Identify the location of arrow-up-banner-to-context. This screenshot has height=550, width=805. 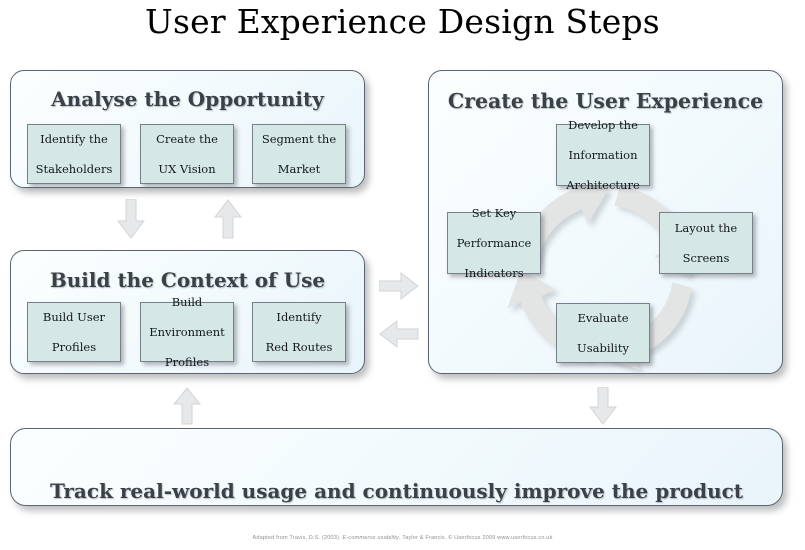
(187, 406).